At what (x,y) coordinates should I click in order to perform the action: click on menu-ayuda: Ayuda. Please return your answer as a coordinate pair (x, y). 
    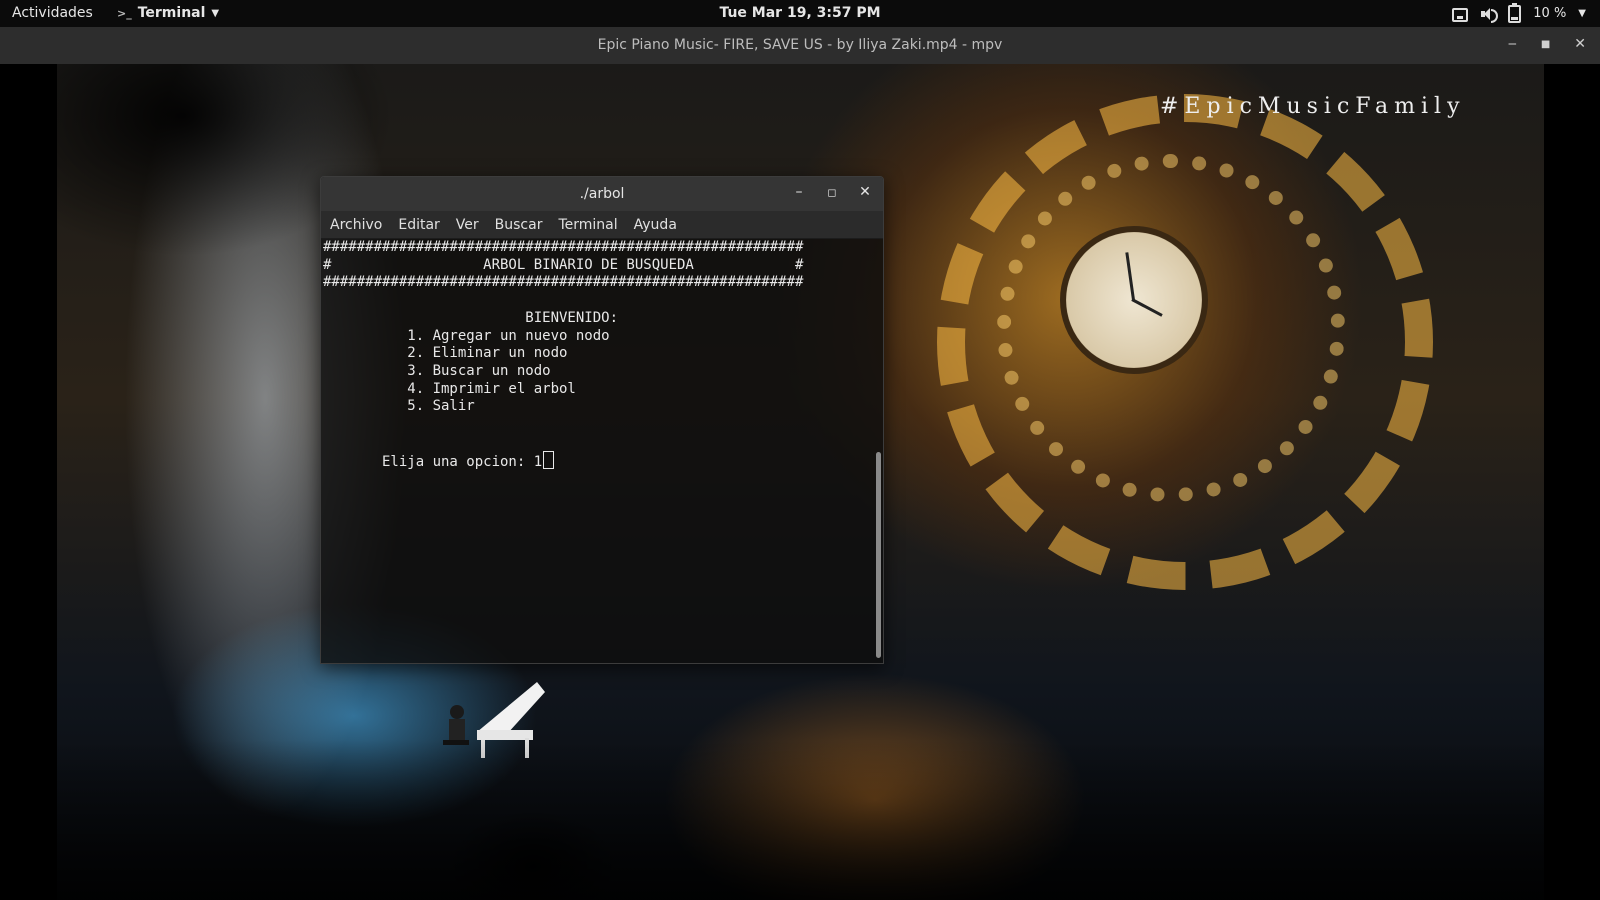
    Looking at the image, I should click on (655, 225).